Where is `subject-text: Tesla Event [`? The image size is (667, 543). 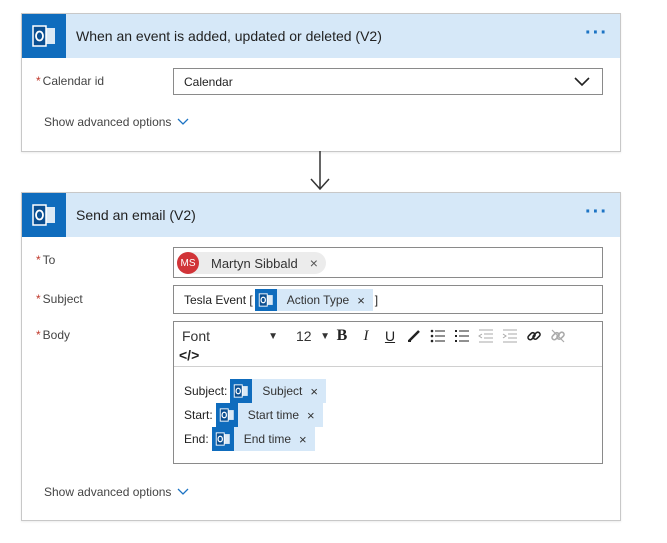
subject-text: Tesla Event [ is located at coordinates (218, 300).